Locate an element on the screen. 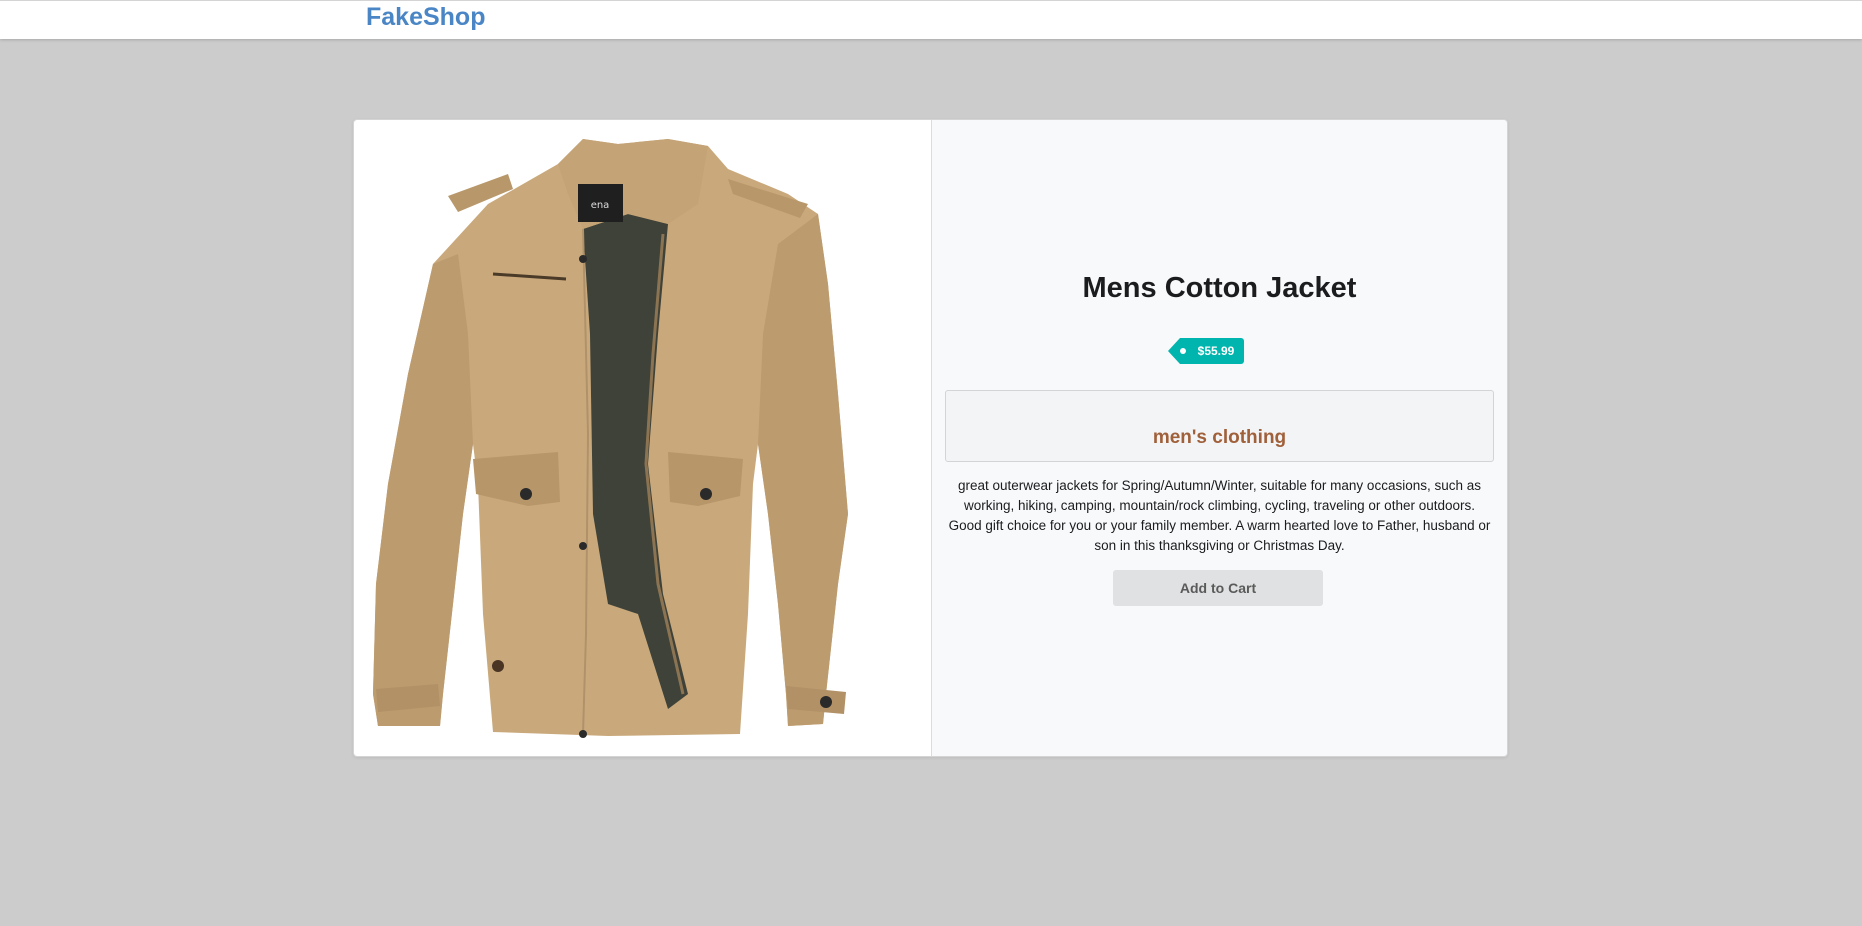  category-box: men's clothing is located at coordinates (1219, 426).